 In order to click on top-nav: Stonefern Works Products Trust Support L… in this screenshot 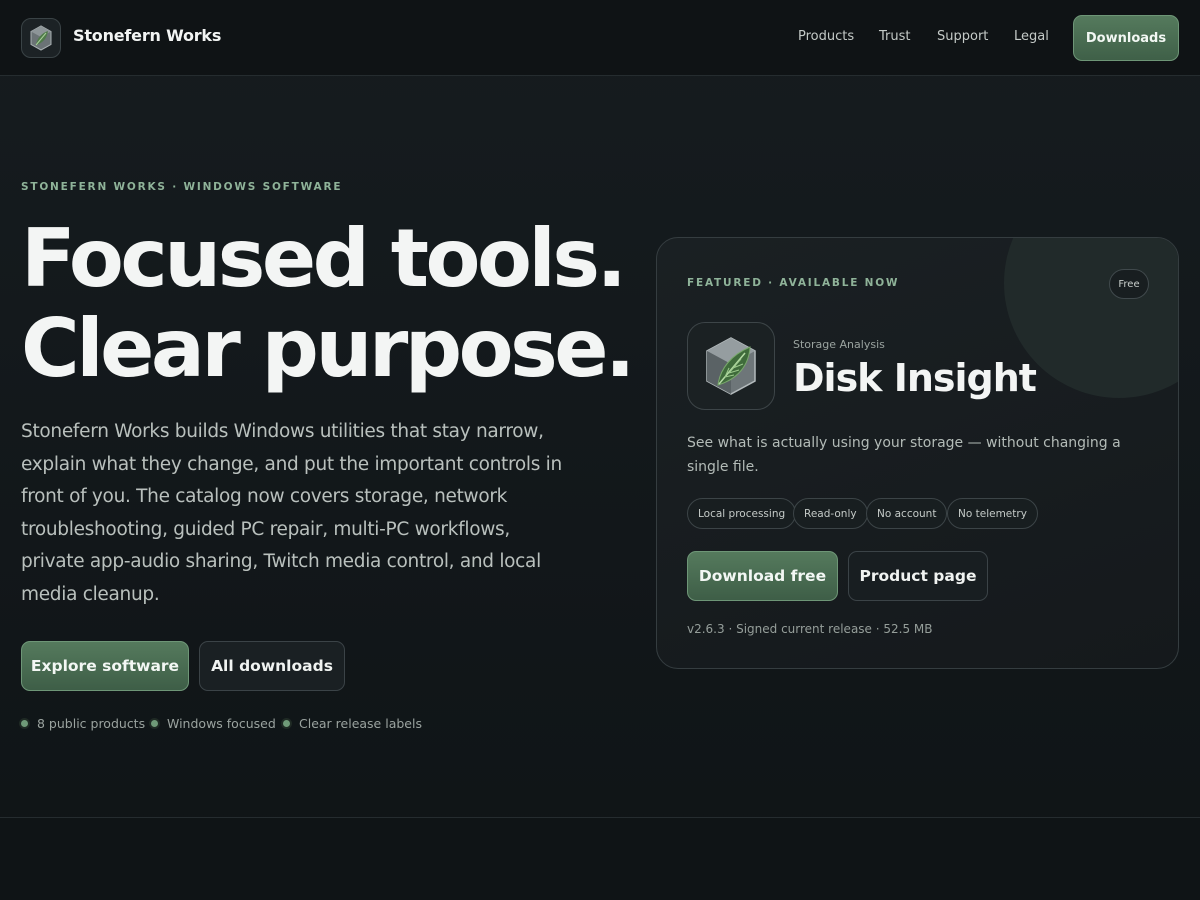, I will do `click(600, 38)`.